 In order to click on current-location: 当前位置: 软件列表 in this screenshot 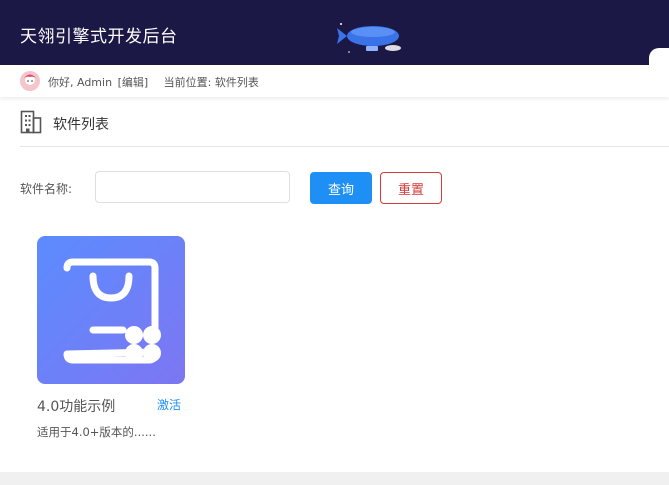, I will do `click(211, 82)`.